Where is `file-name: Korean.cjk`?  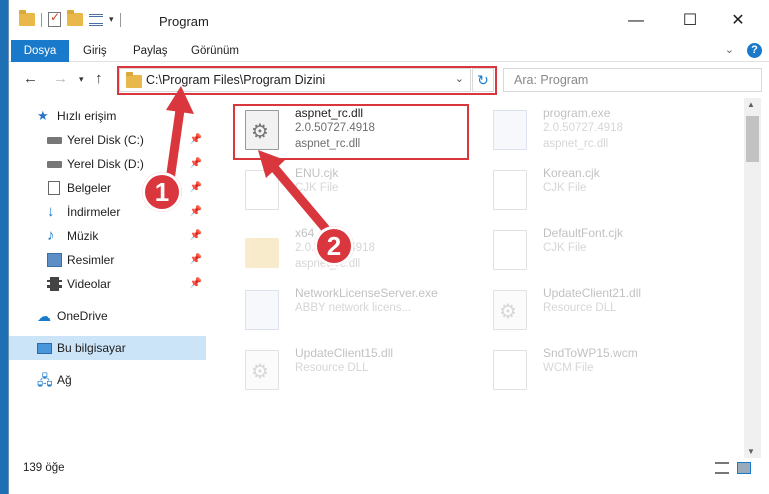
file-name: Korean.cjk is located at coordinates (571, 173).